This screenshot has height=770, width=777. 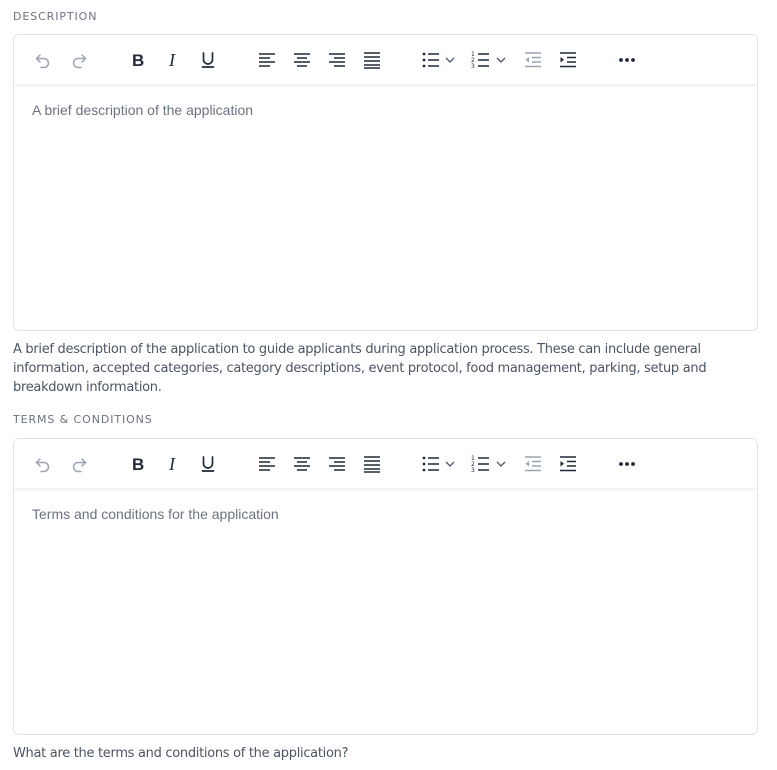 What do you see at coordinates (385, 463) in the screenshot?
I see `terms-toolbar: B I 123` at bounding box center [385, 463].